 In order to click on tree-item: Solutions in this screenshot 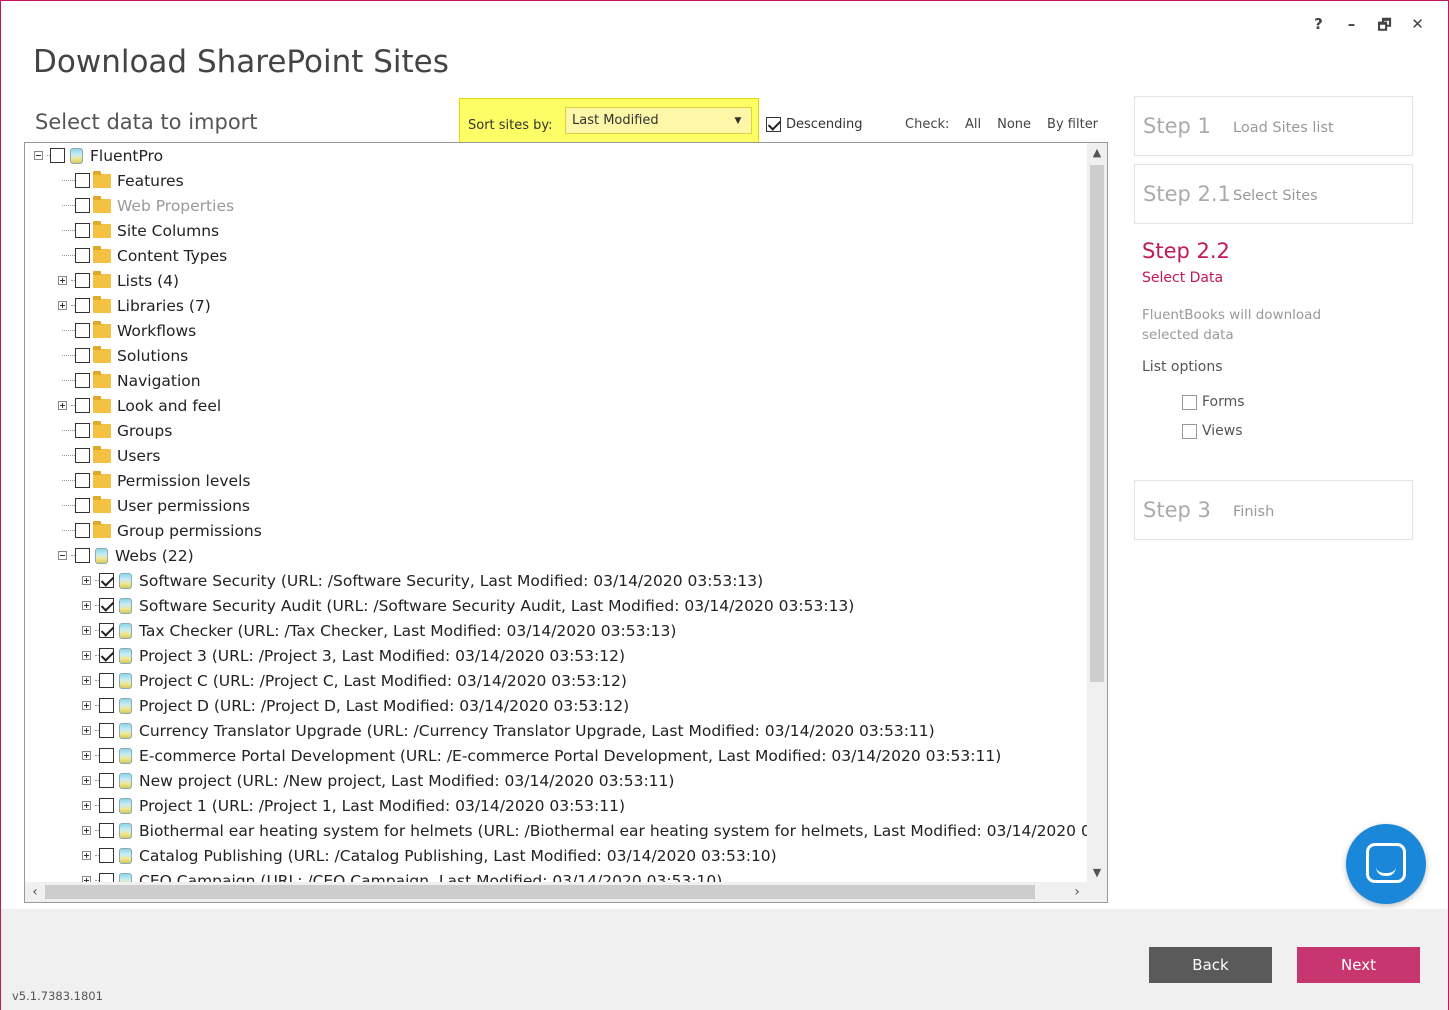, I will do `click(123, 355)`.